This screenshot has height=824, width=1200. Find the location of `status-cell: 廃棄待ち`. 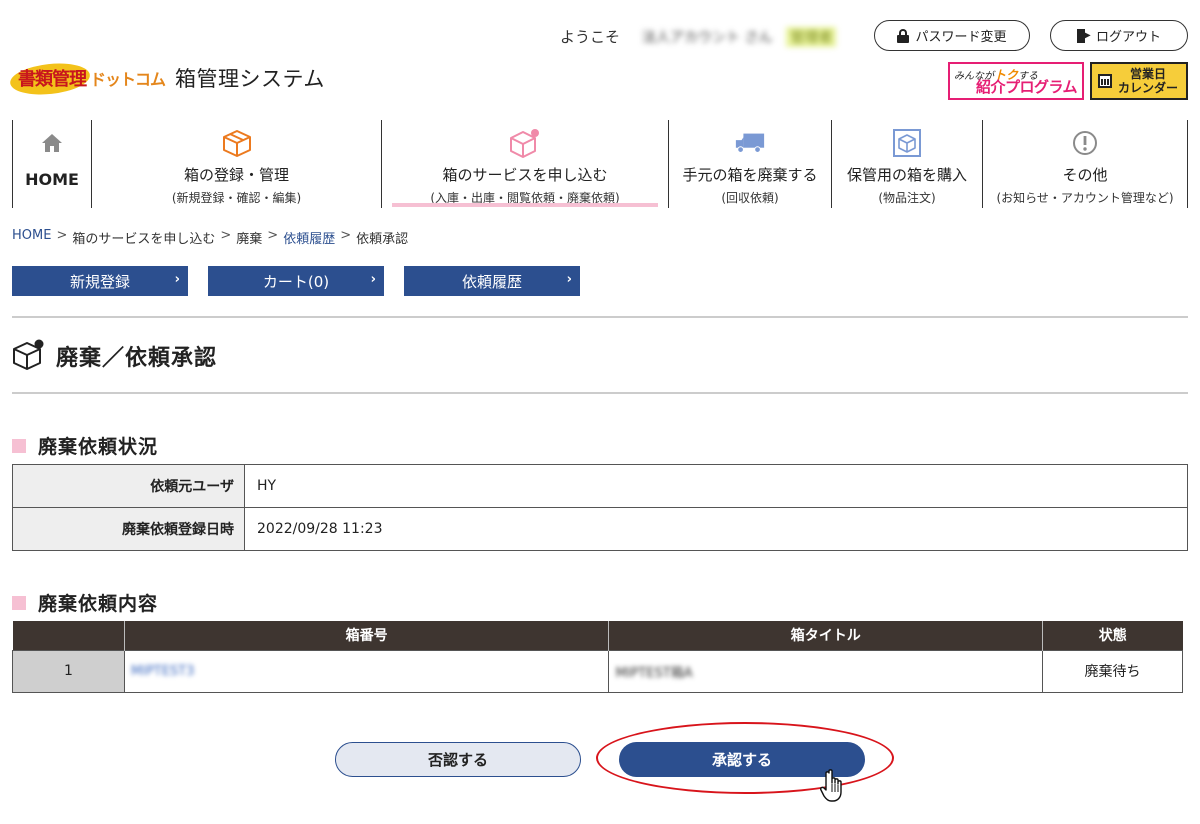

status-cell: 廃棄待ち is located at coordinates (1112, 671).